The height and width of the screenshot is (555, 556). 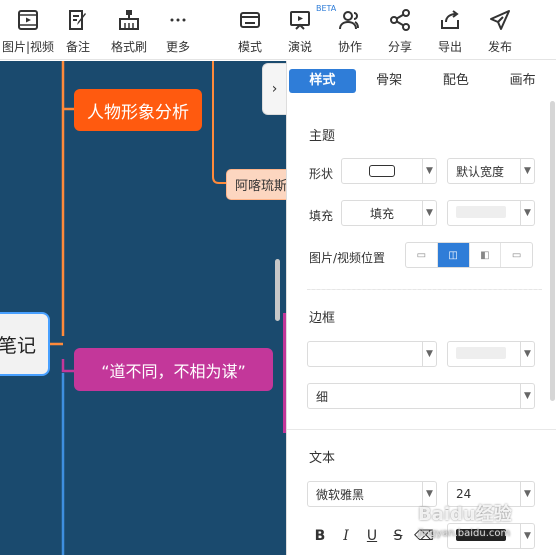 What do you see at coordinates (25, 344) in the screenshot?
I see `node-notes-root: 笔记` at bounding box center [25, 344].